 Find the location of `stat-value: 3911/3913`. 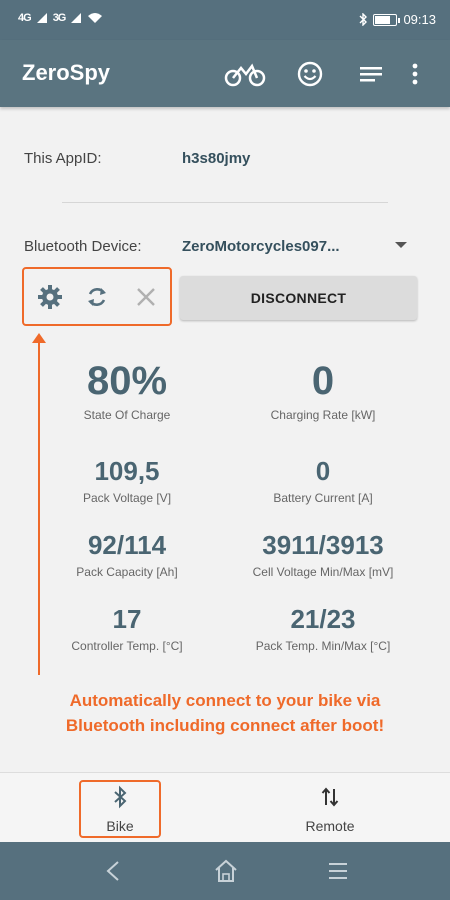

stat-value: 3911/3913 is located at coordinates (323, 545).